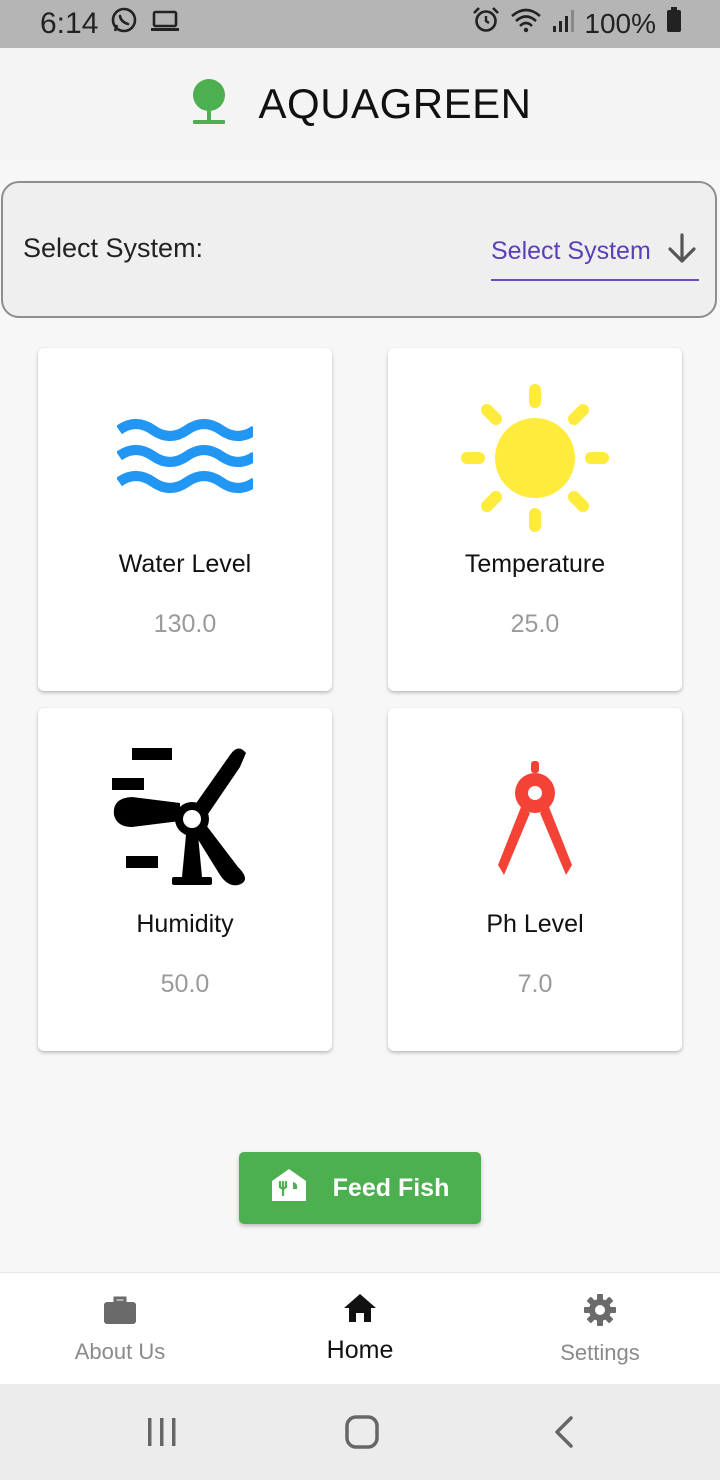 This screenshot has height=1480, width=720. I want to click on card-title: Humidity, so click(185, 924).